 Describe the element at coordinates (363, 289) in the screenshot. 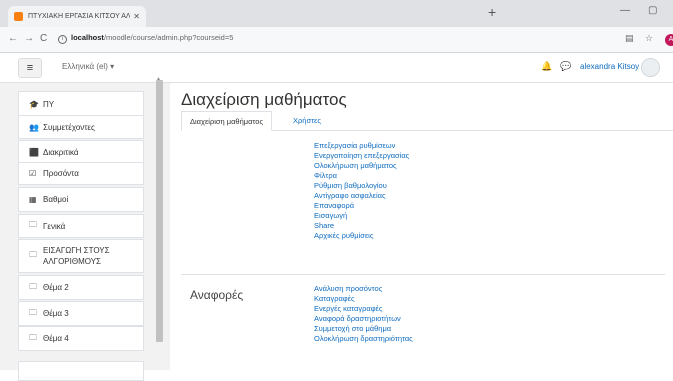

I see `link-competency-breakdown: Ανάλυση προσόντος` at that location.